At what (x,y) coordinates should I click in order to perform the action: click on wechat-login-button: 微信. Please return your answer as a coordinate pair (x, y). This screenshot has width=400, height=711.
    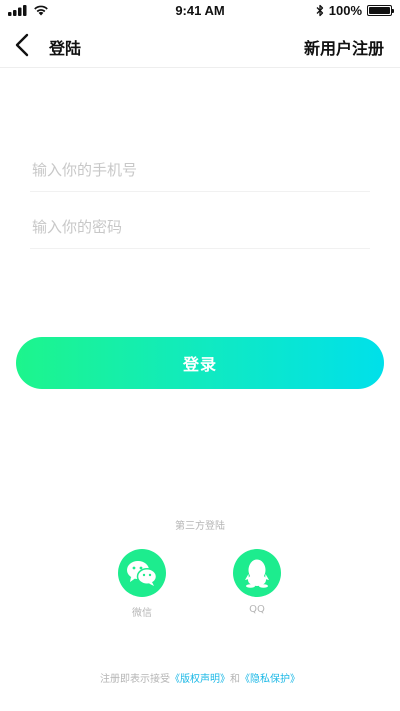
    Looking at the image, I should click on (142, 584).